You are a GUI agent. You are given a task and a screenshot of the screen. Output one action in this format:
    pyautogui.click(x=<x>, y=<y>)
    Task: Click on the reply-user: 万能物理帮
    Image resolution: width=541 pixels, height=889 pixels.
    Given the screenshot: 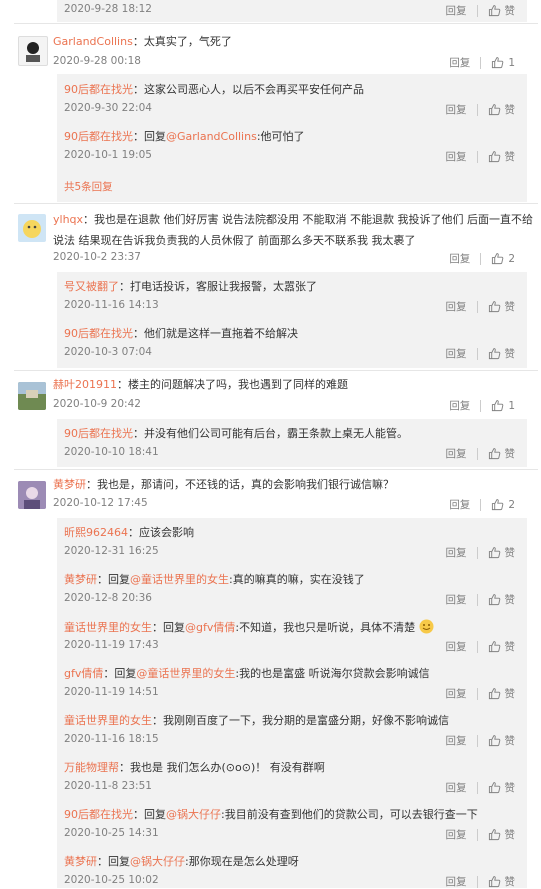 What is the action you would take?
    pyautogui.click(x=91, y=767)
    